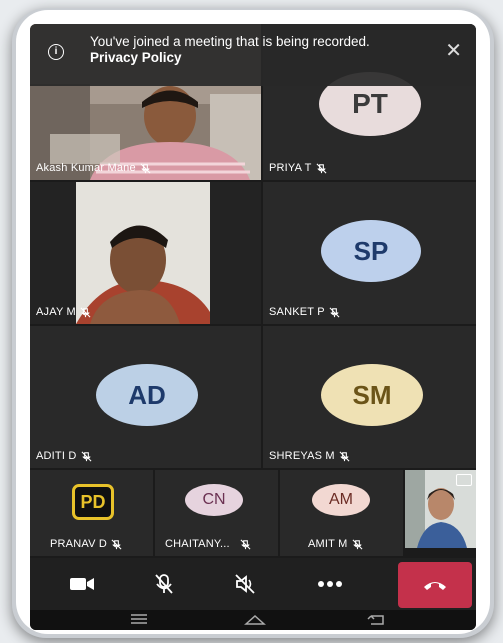 Image resolution: width=503 pixels, height=643 pixels. I want to click on participant-name: PRIYA T, so click(290, 168).